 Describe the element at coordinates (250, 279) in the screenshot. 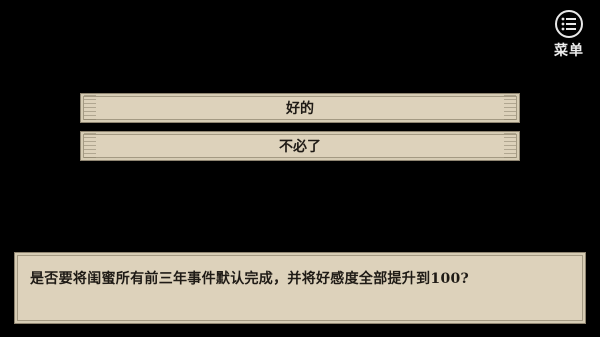

I see `dialog-text: 是否要将闺蜜所有前三年事件默认完成，并将好感度全部提升到100?` at that location.